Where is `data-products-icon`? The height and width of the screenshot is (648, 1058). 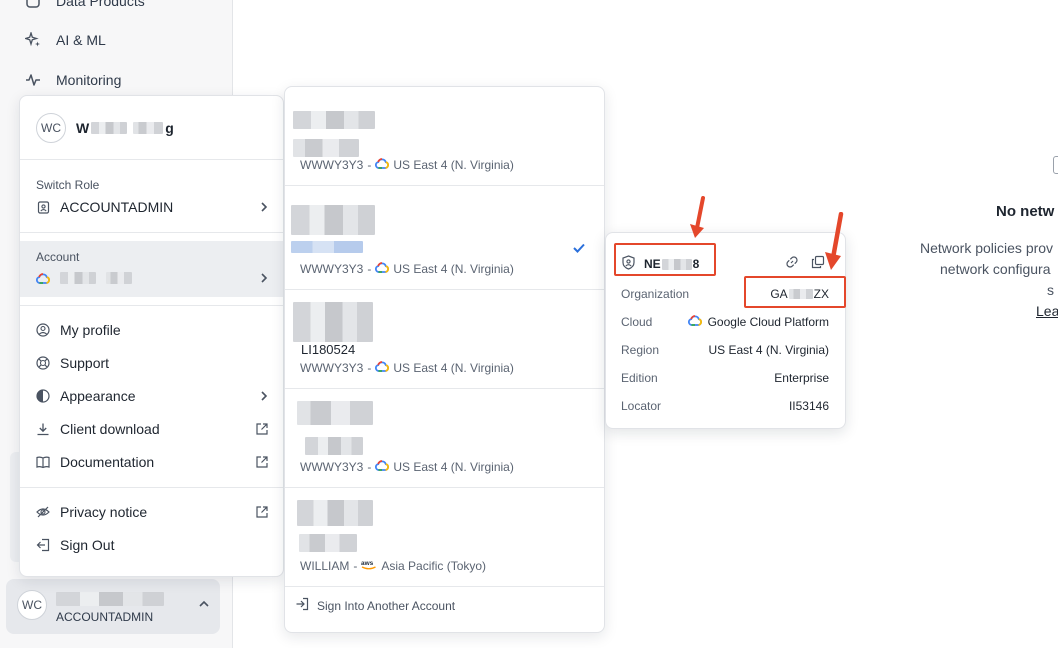
data-products-icon is located at coordinates (33, 5).